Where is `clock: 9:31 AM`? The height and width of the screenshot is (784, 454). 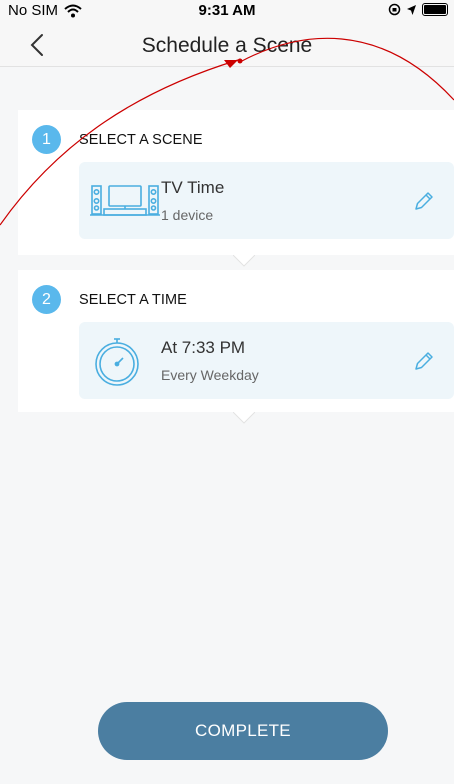
clock: 9:31 AM is located at coordinates (227, 10).